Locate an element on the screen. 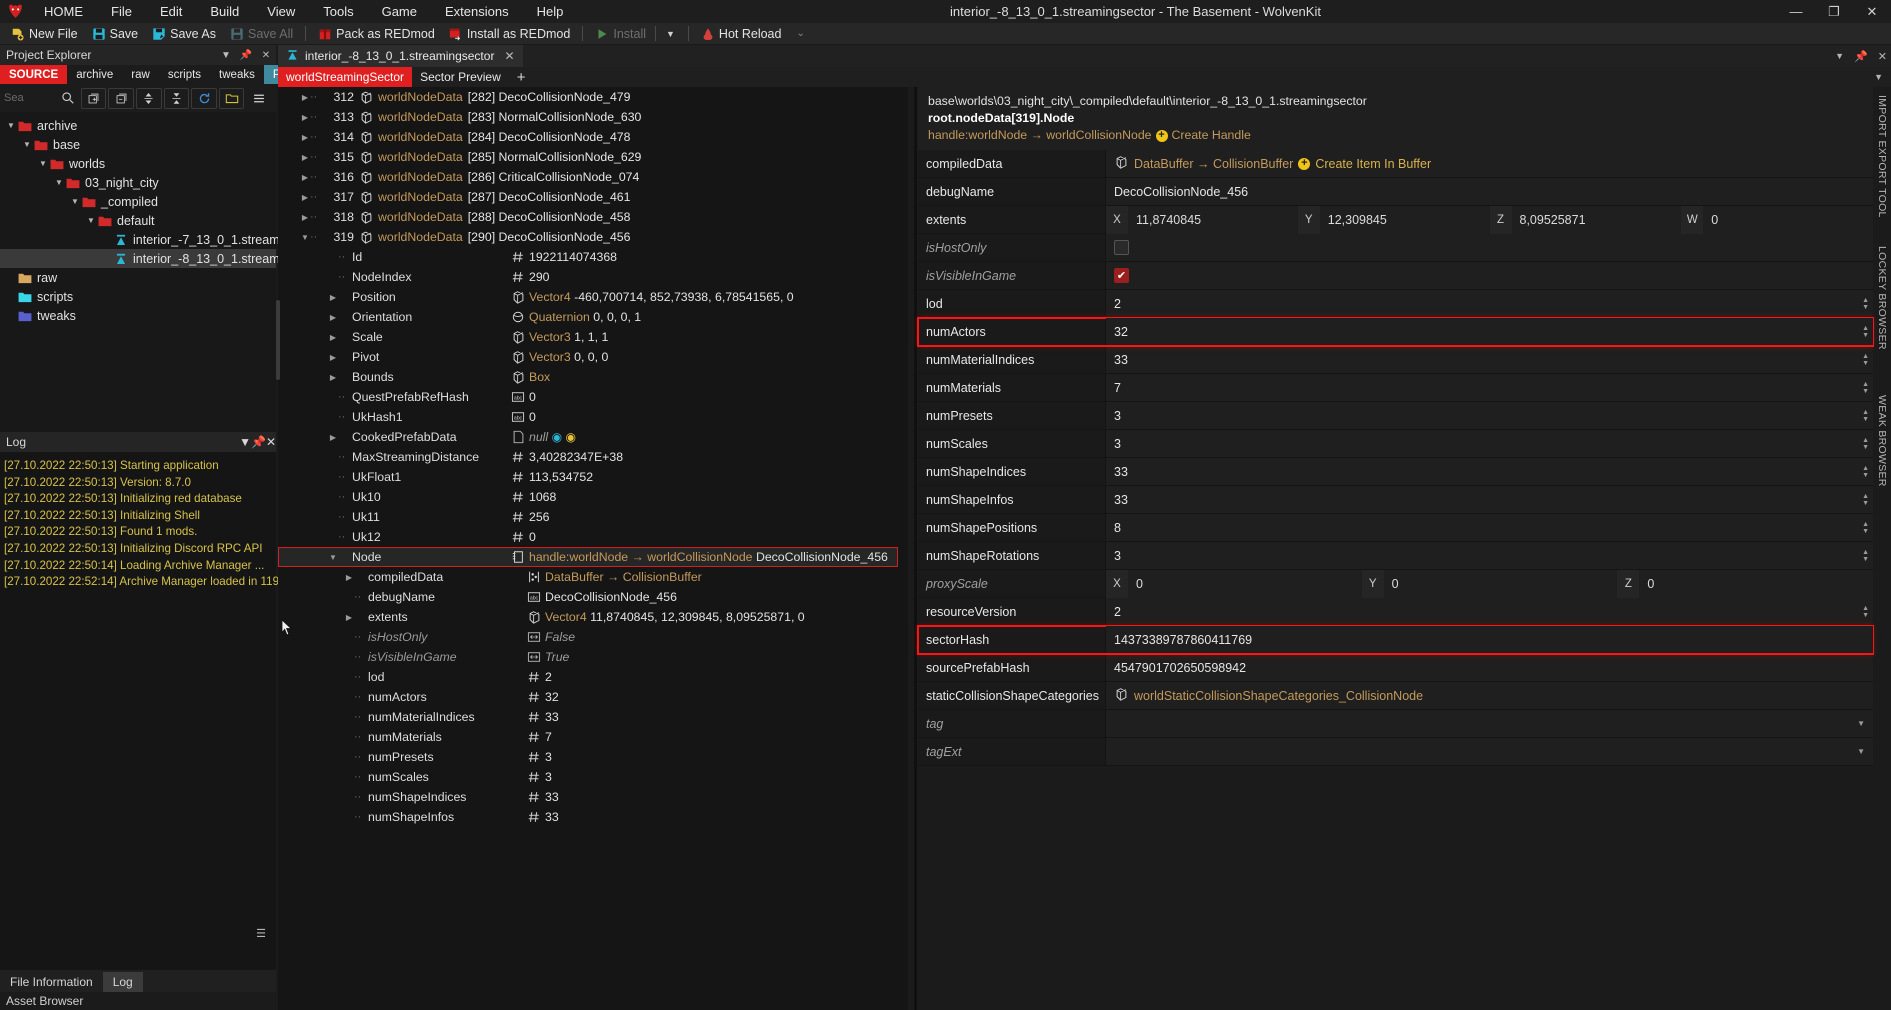 The width and height of the screenshot is (1891, 1010). node-property-row: ·· numShapeInfos 33 is located at coordinates (593, 817).